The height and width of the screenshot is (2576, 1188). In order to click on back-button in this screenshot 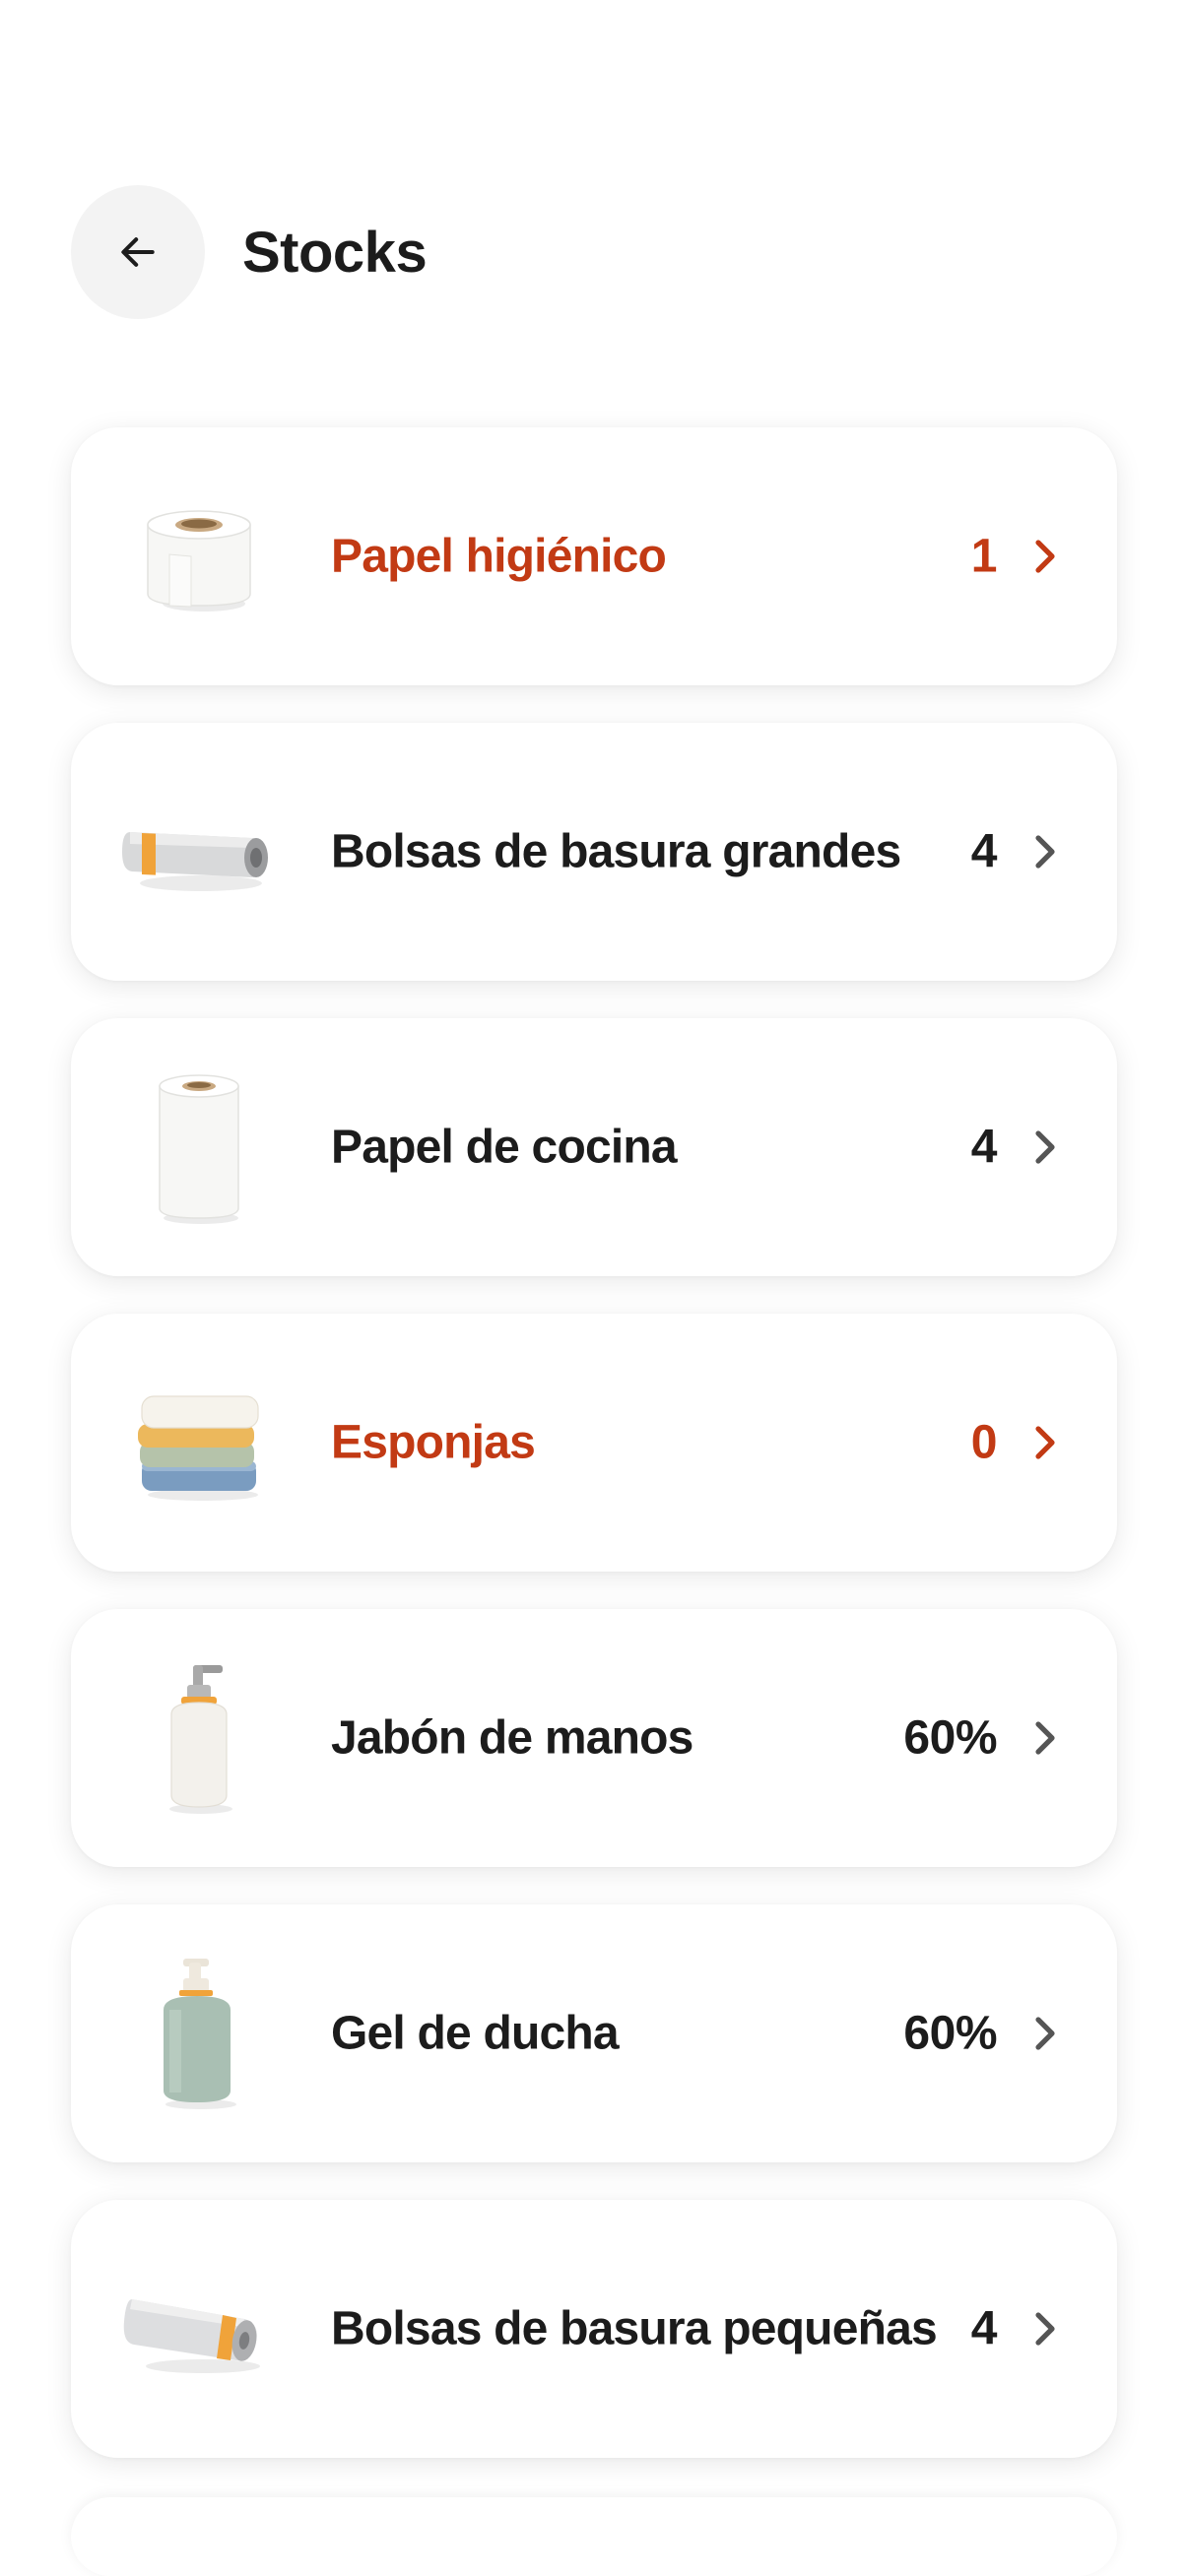, I will do `click(138, 252)`.